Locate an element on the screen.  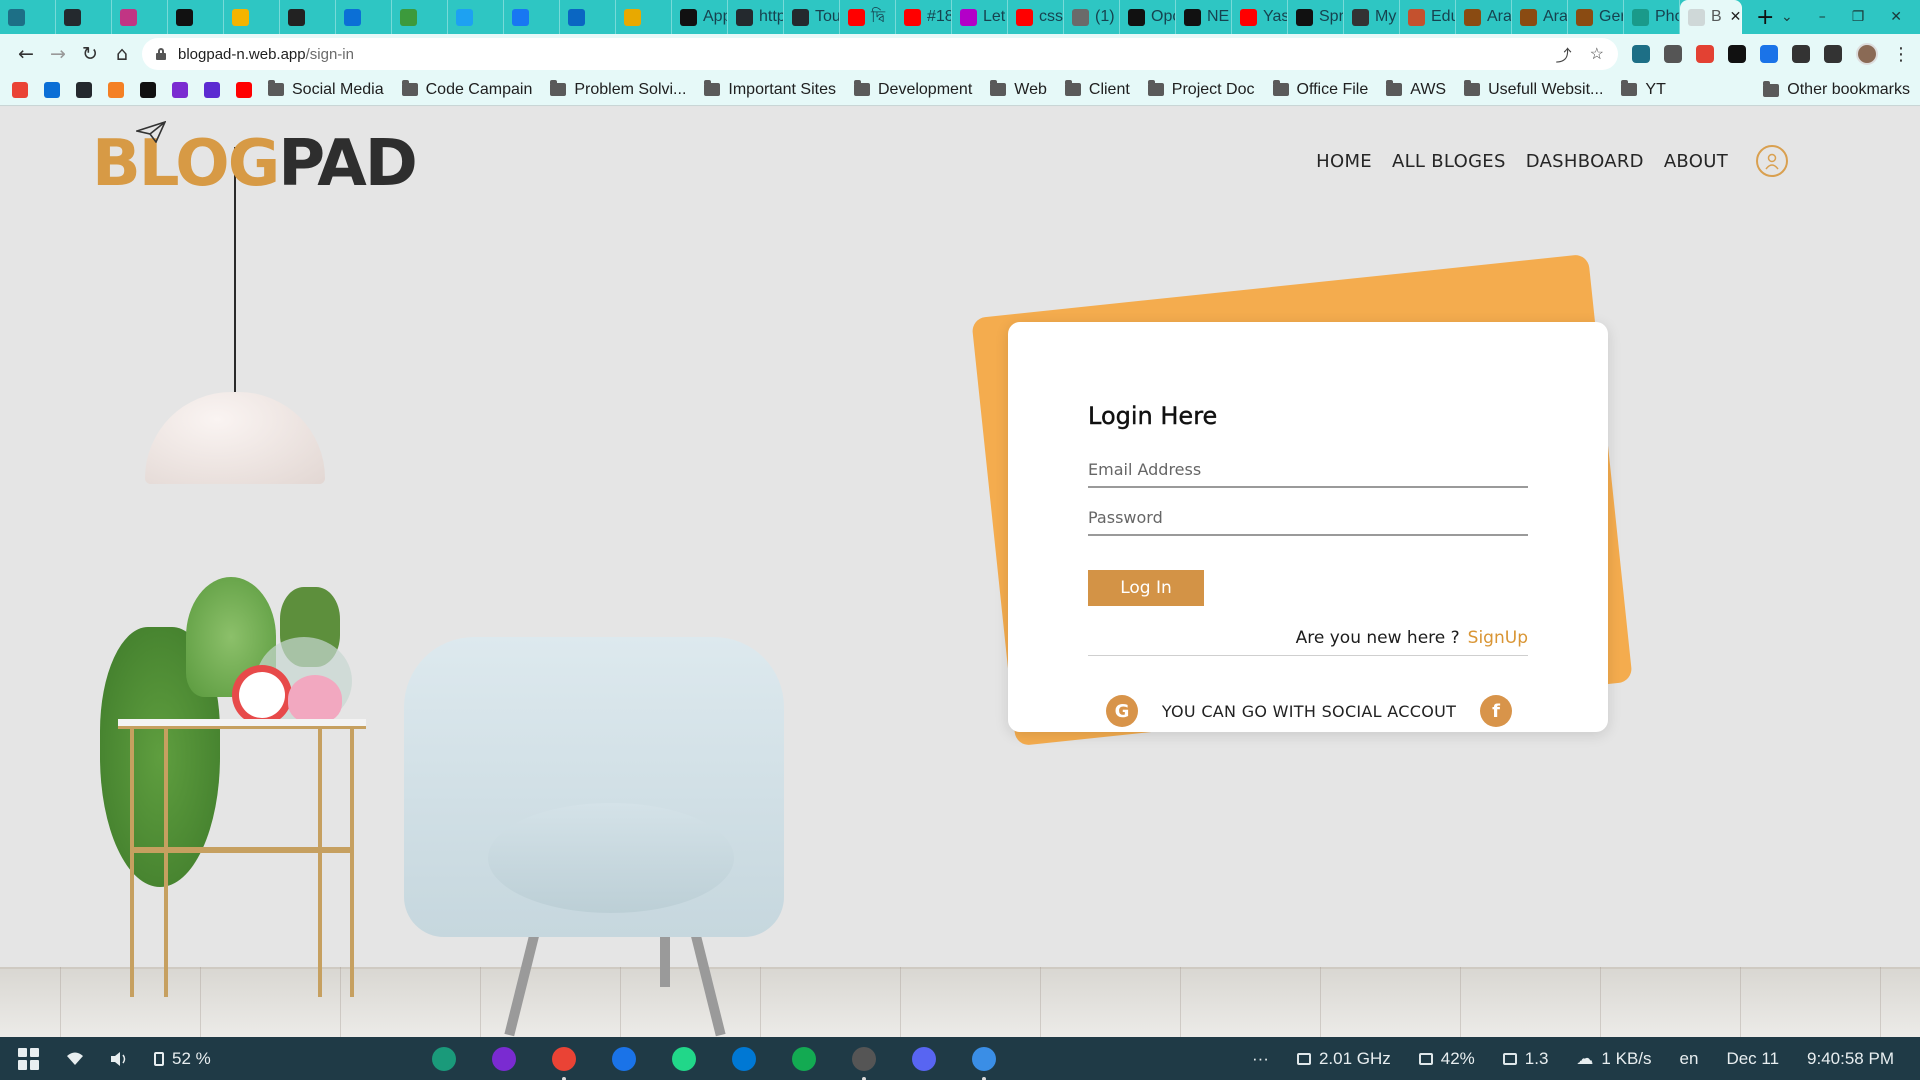
share-icon: ⤴ is located at coordinates (1564, 54).